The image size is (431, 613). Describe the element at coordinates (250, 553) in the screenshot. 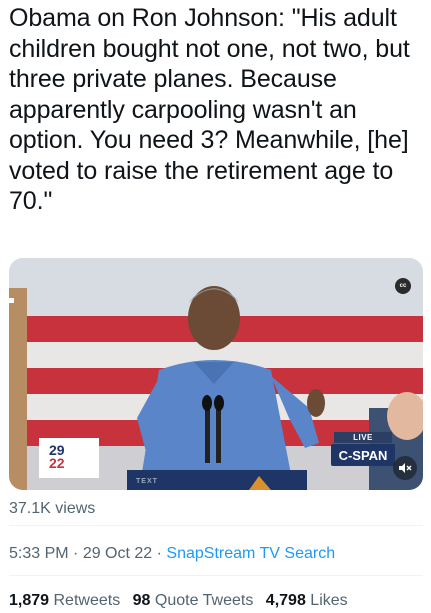

I see `source-link: SnapStream TV Search` at that location.